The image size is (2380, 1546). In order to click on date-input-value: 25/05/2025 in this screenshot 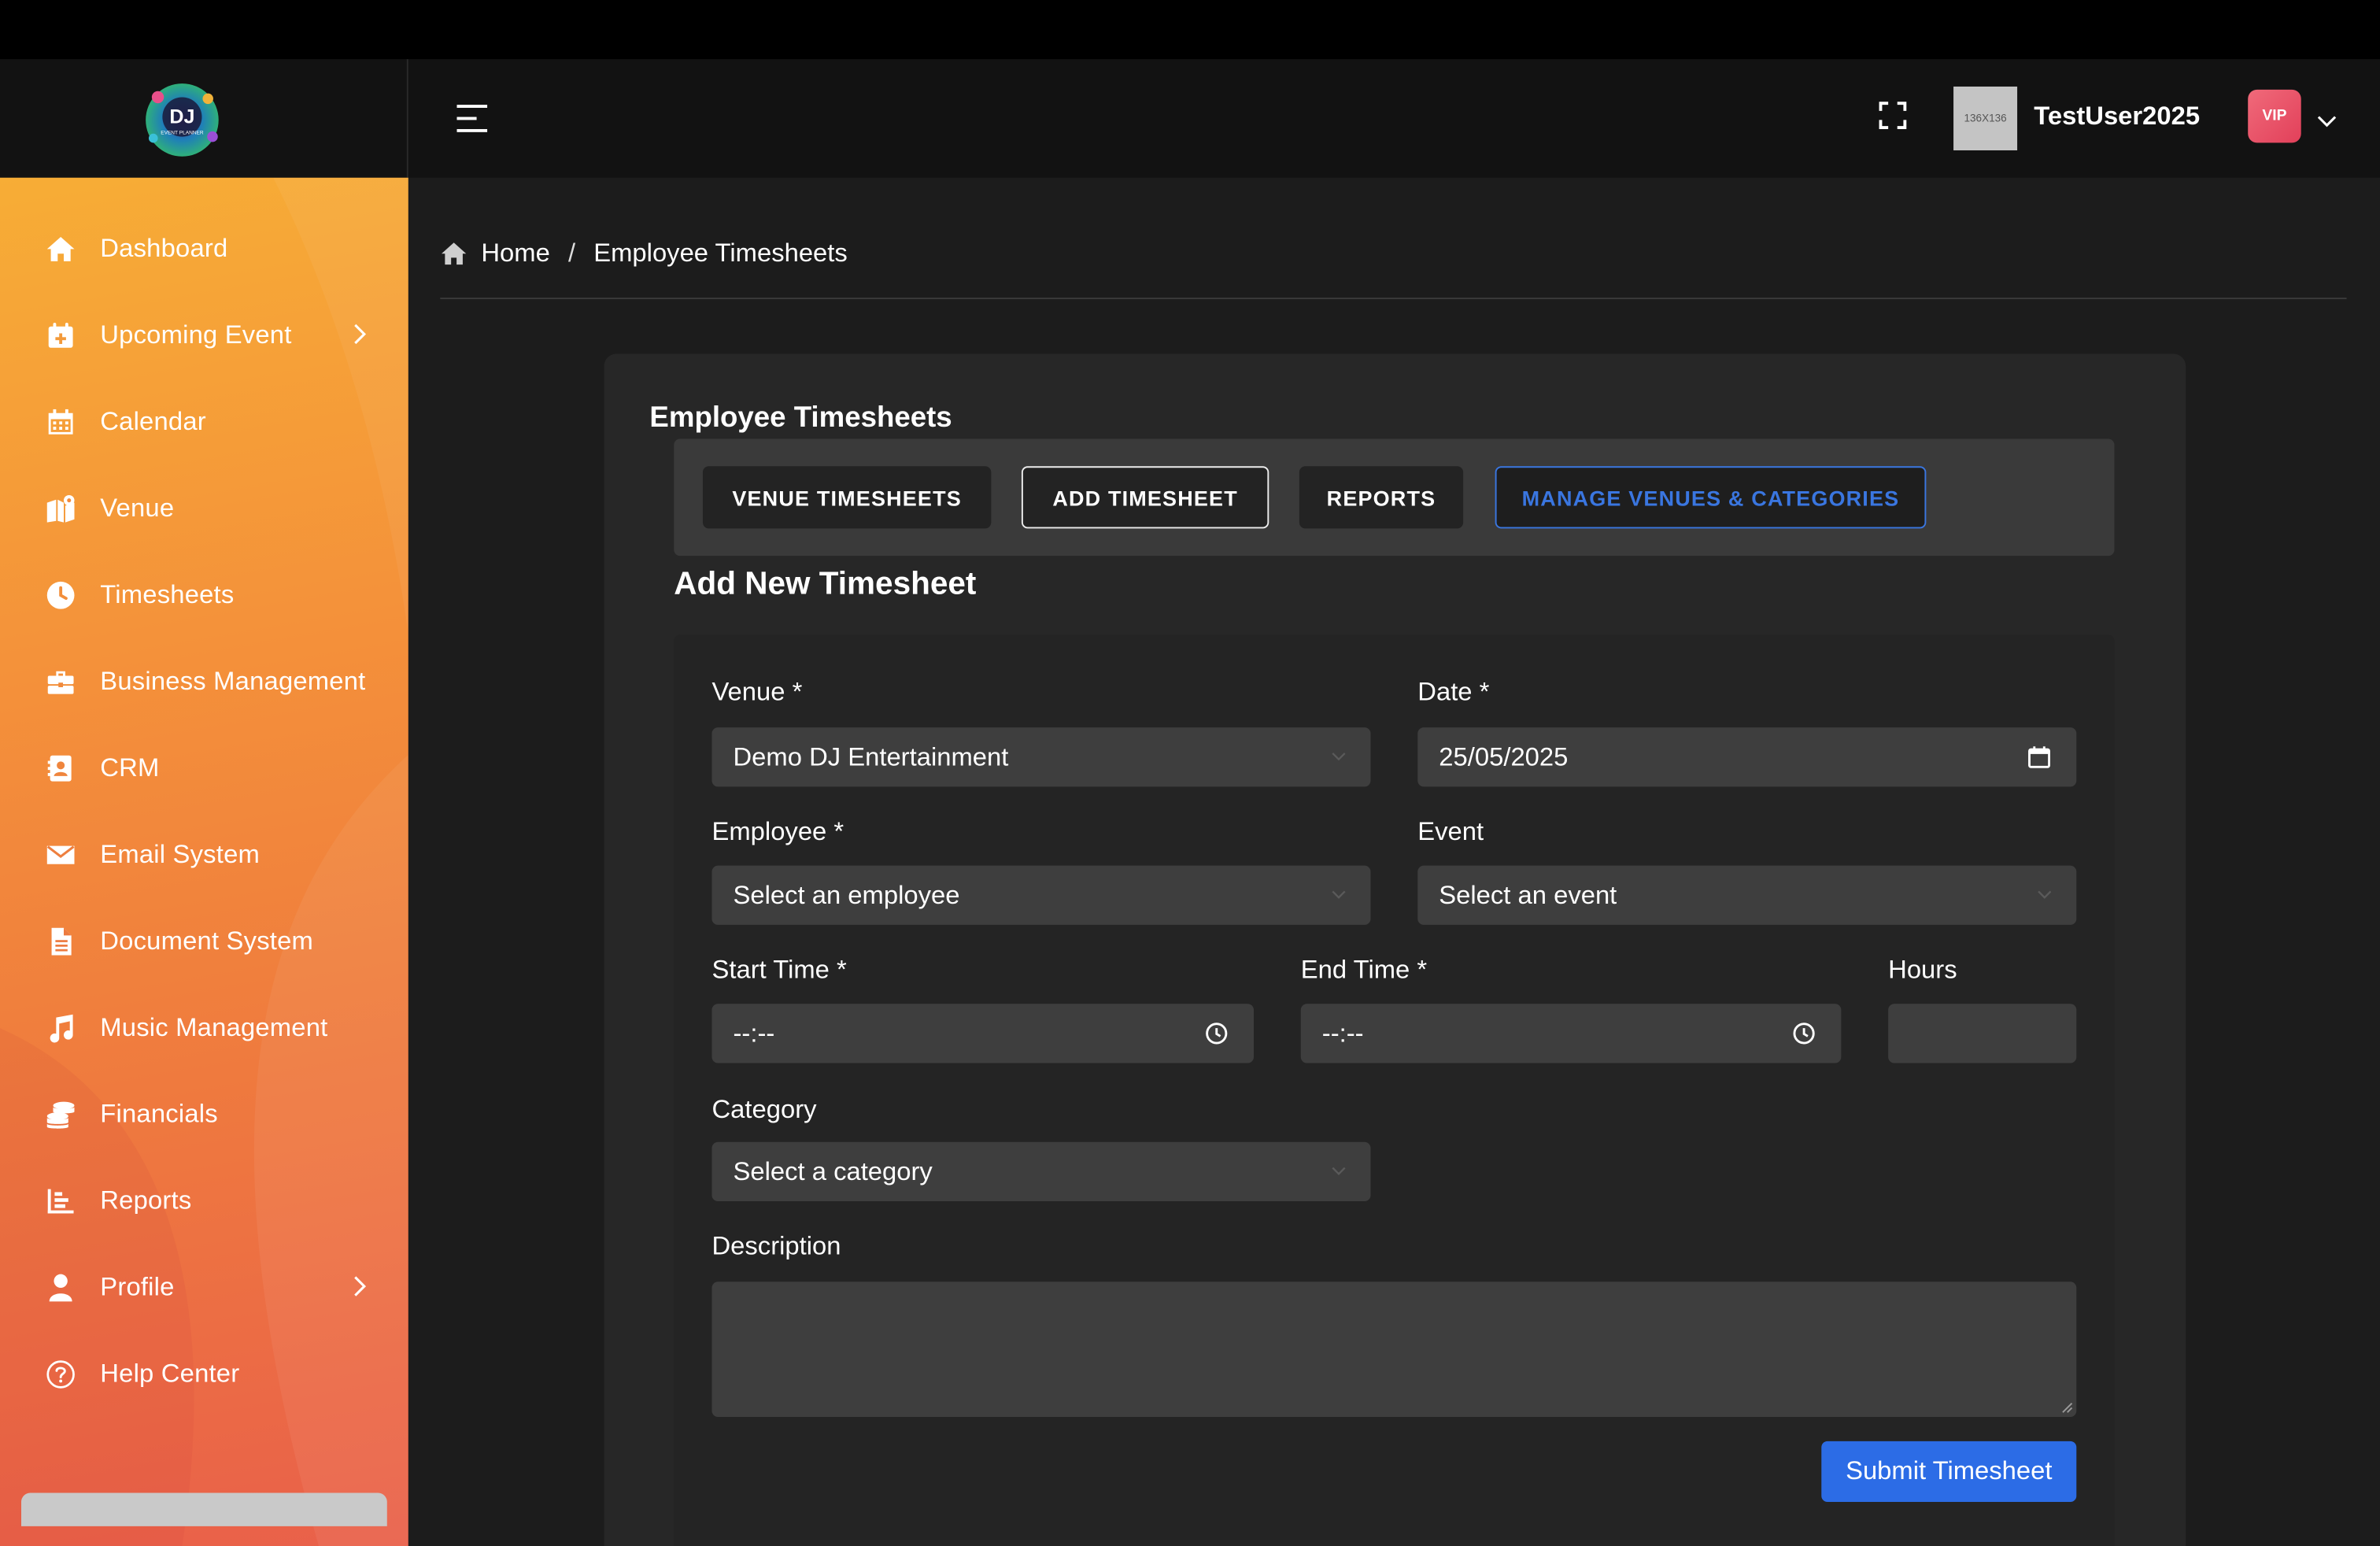, I will do `click(1504, 756)`.